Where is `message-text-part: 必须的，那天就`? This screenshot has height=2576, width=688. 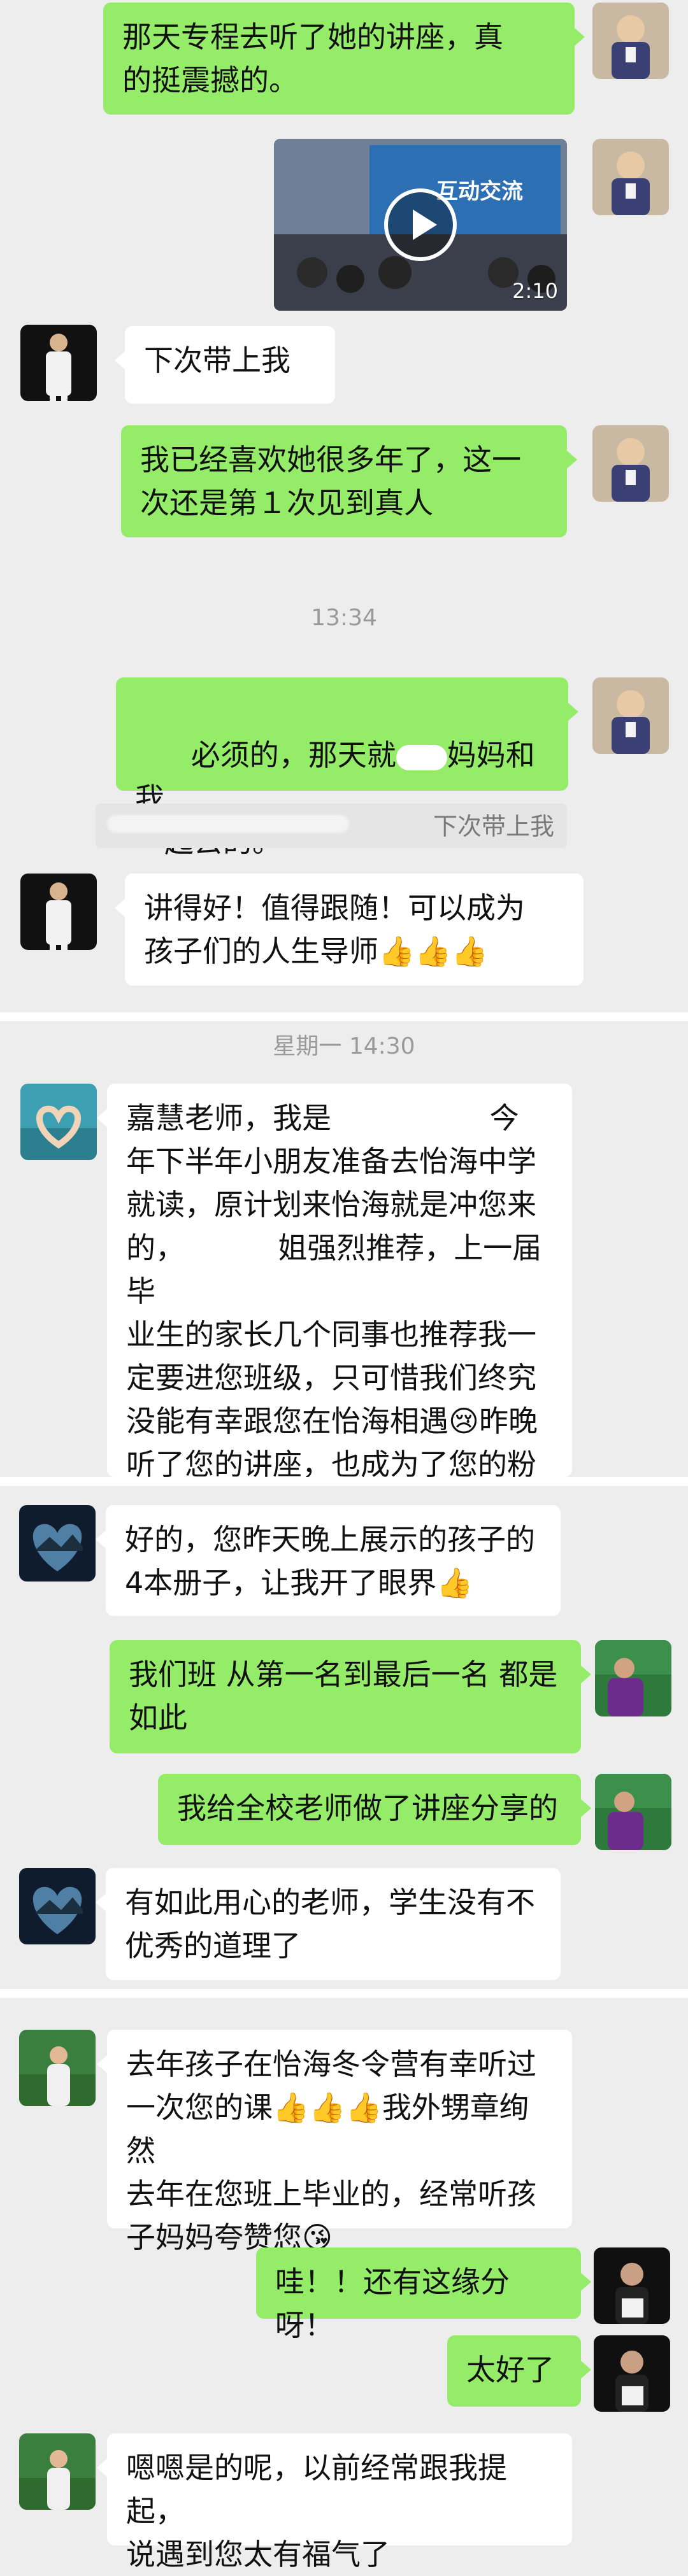 message-text-part: 必须的，那天就 is located at coordinates (293, 755).